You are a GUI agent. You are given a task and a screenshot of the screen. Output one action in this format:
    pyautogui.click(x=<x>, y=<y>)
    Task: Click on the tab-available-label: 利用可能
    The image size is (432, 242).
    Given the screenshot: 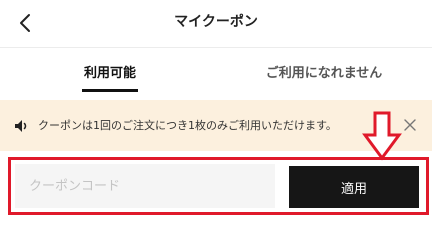 What is the action you would take?
    pyautogui.click(x=109, y=73)
    